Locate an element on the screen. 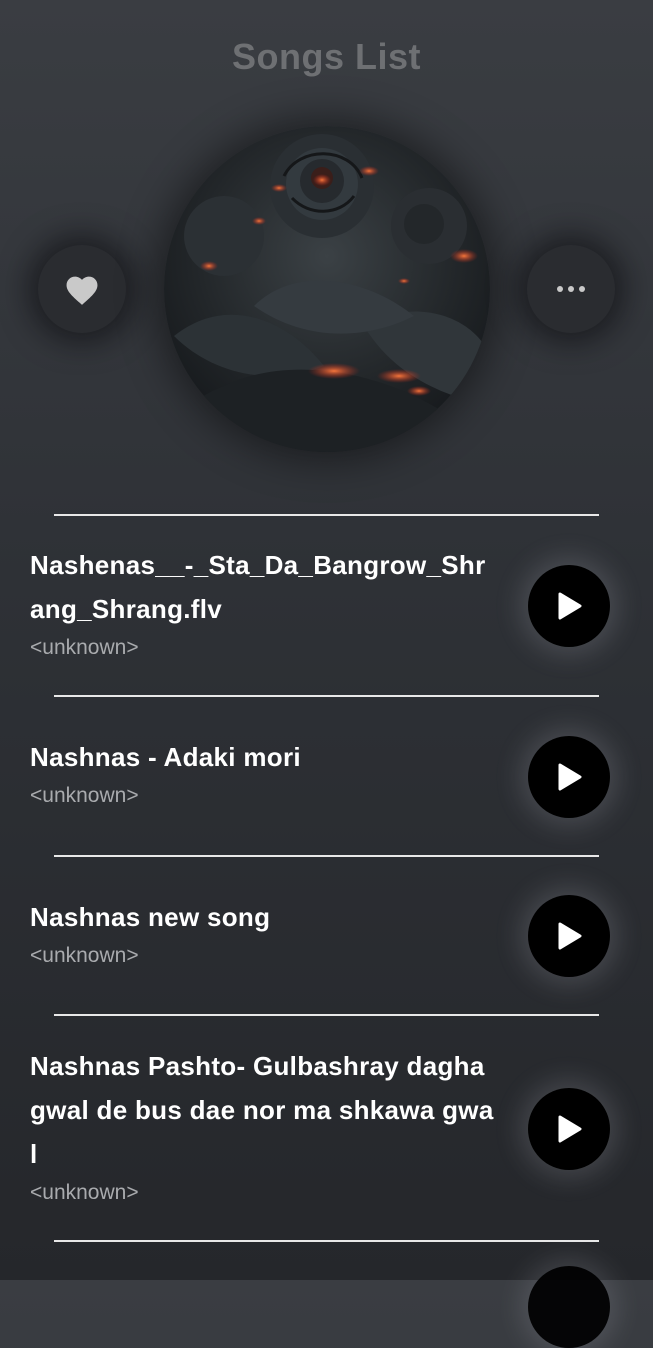 The height and width of the screenshot is (1348, 653). page-title: Songs List is located at coordinates (326, 56).